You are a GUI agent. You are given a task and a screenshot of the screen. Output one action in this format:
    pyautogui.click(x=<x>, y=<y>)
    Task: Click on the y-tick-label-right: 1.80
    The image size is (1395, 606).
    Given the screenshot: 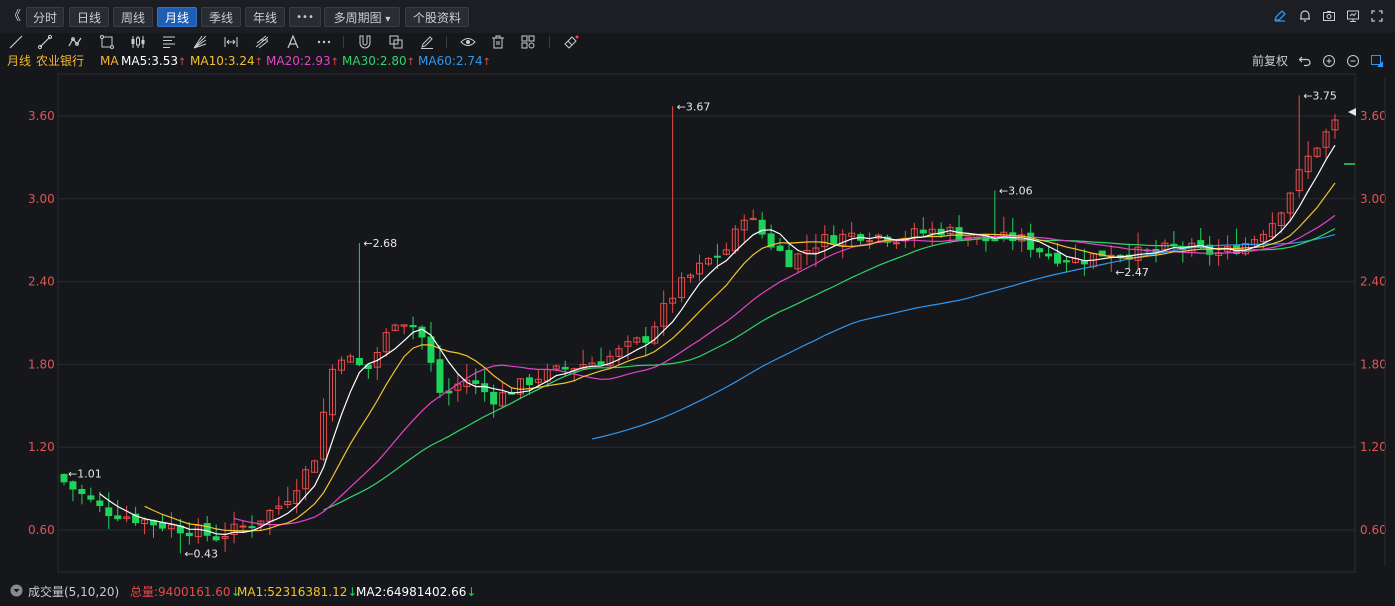 What is the action you would take?
    pyautogui.click(x=1373, y=364)
    